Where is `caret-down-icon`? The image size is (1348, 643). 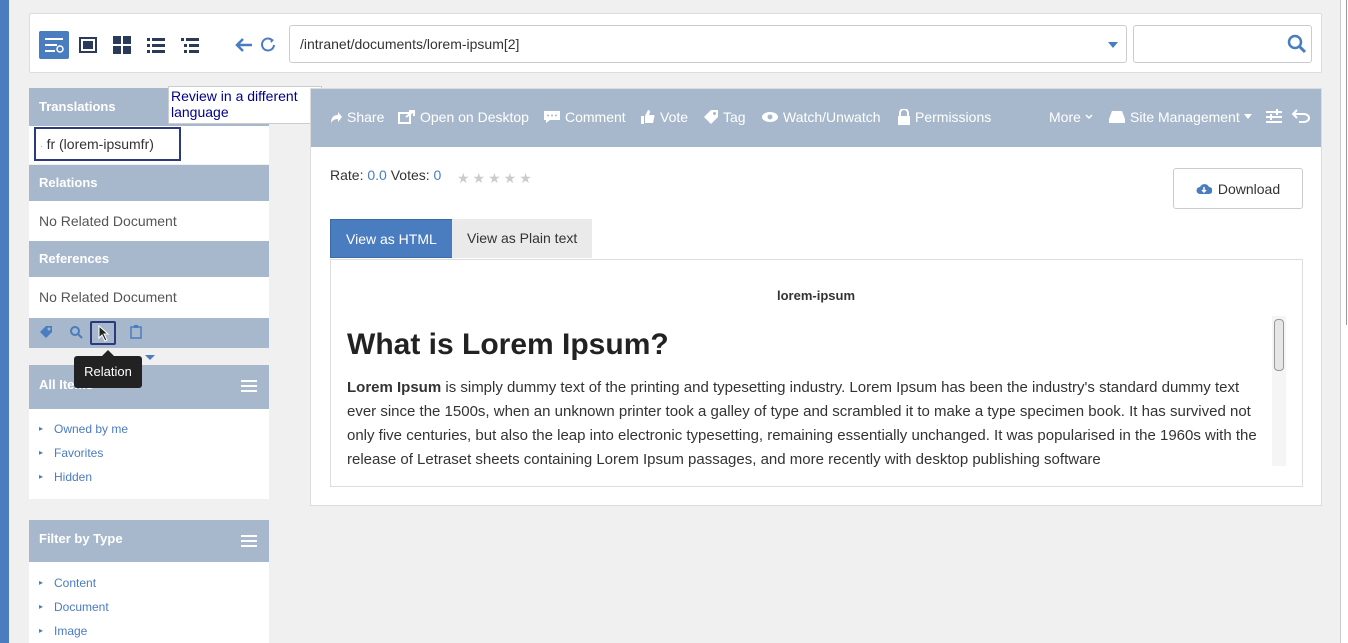 caret-down-icon is located at coordinates (1247, 116).